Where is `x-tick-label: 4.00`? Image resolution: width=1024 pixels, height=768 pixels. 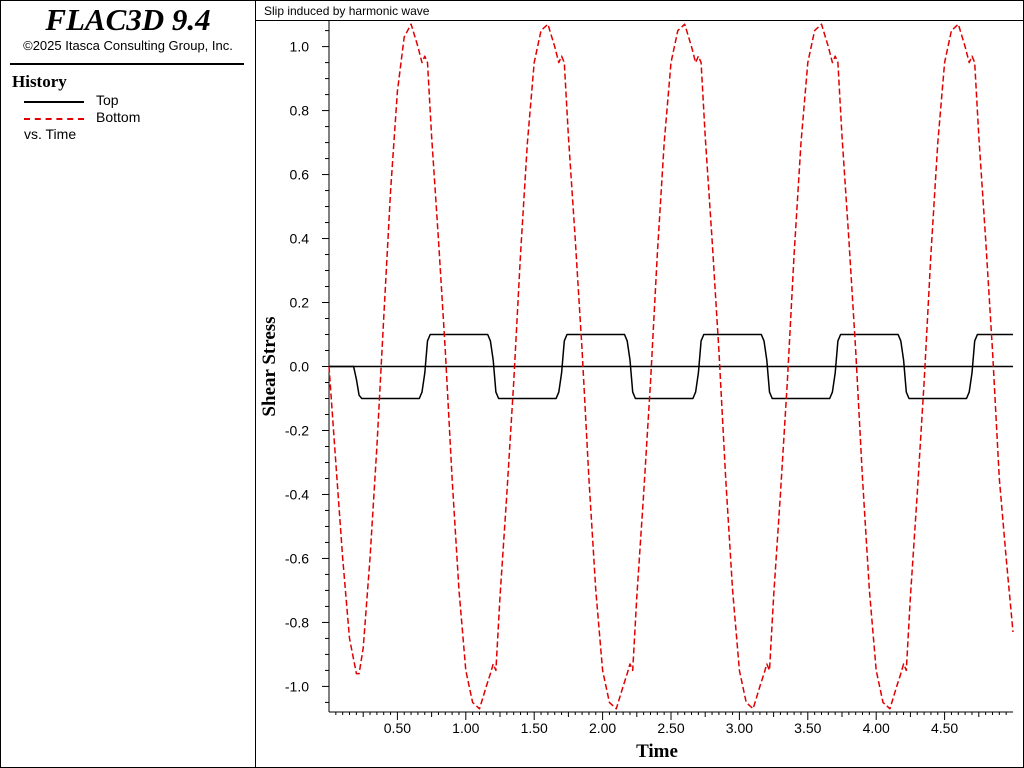
x-tick-label: 4.00 is located at coordinates (876, 728).